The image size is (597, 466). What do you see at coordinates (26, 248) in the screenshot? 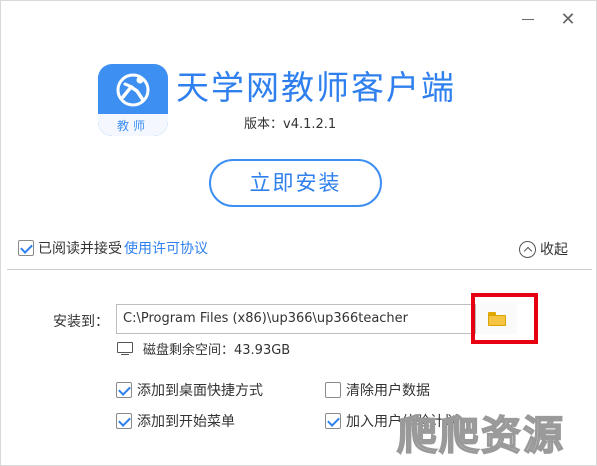
I see `agreement-checkbox` at bounding box center [26, 248].